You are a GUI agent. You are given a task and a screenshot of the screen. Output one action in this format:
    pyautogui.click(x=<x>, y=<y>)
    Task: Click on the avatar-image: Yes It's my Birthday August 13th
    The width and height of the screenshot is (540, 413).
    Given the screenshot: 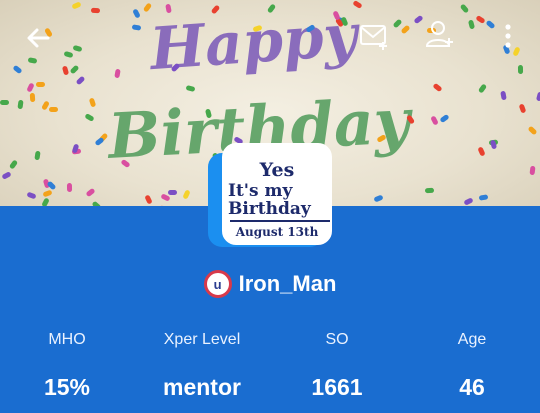 What is the action you would take?
    pyautogui.click(x=277, y=194)
    